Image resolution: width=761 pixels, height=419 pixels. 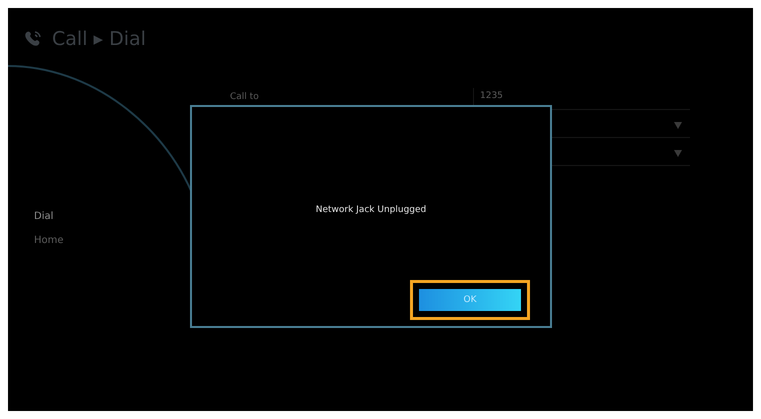 What do you see at coordinates (245, 97) in the screenshot?
I see `call-to-label: Call to` at bounding box center [245, 97].